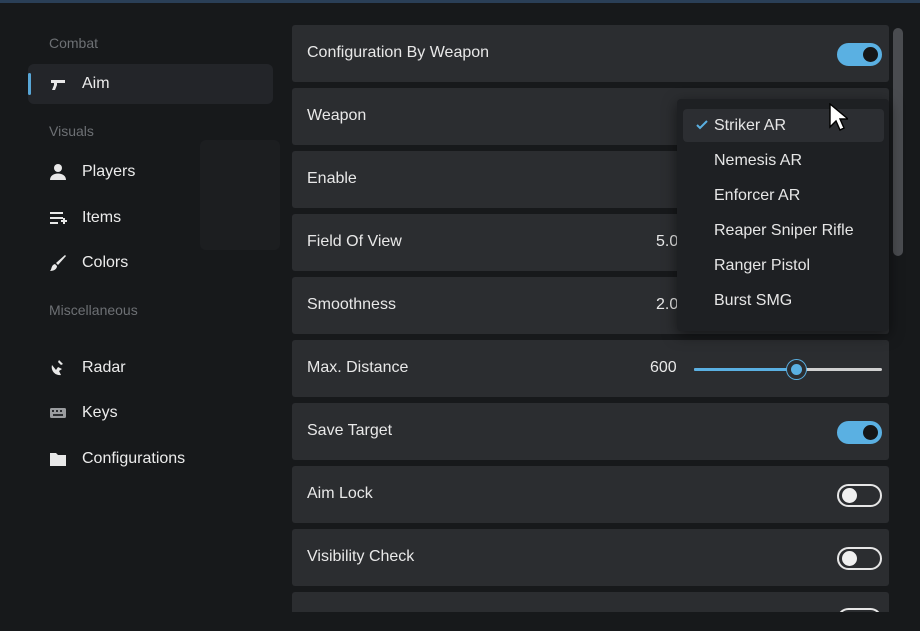  Describe the element at coordinates (29, 84) in the screenshot. I see `active-indicator` at that location.